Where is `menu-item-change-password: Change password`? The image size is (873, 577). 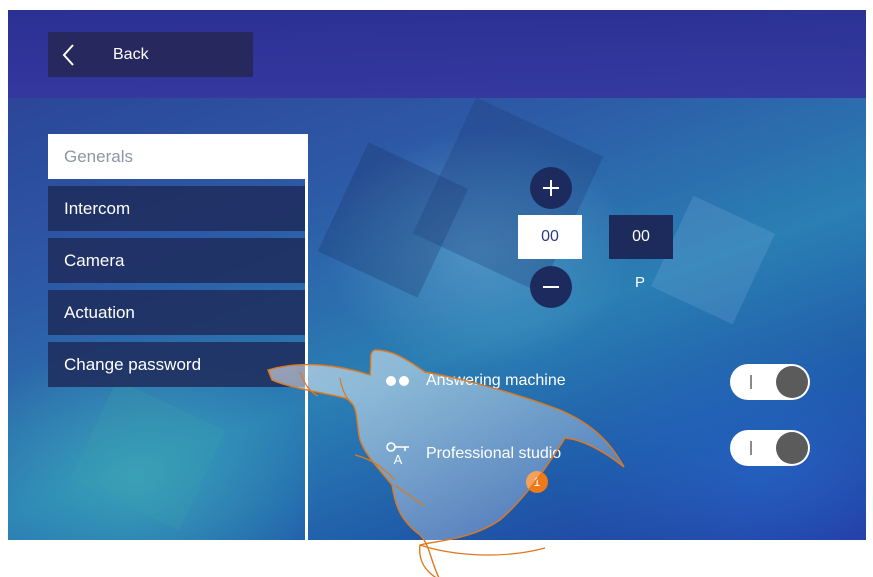
menu-item-change-password: Change password is located at coordinates (177, 364).